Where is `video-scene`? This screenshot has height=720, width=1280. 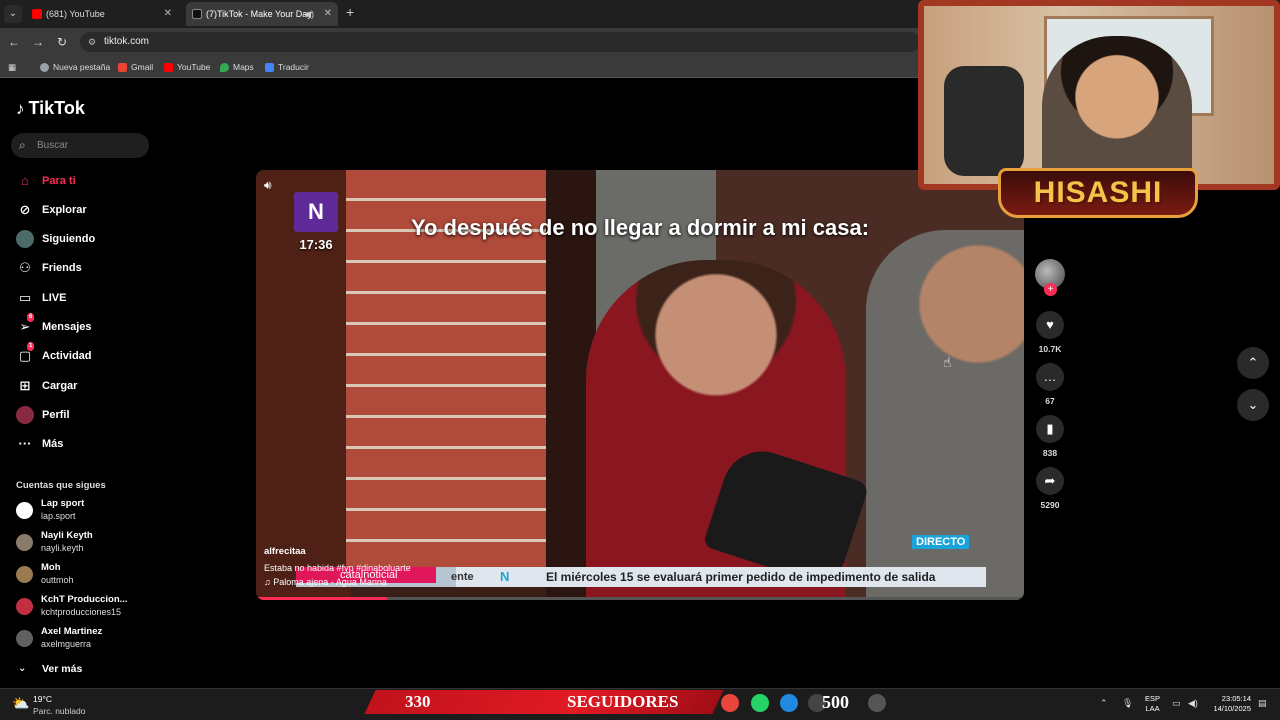
video-scene is located at coordinates (303, 385).